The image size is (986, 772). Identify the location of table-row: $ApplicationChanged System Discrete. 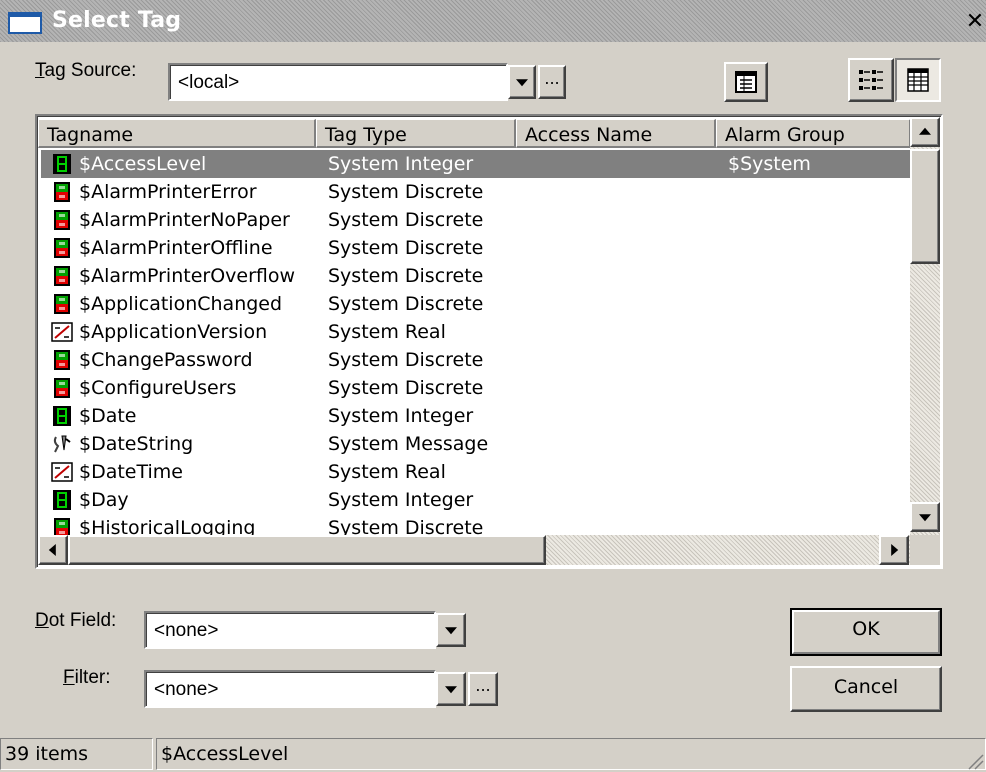
(477, 304).